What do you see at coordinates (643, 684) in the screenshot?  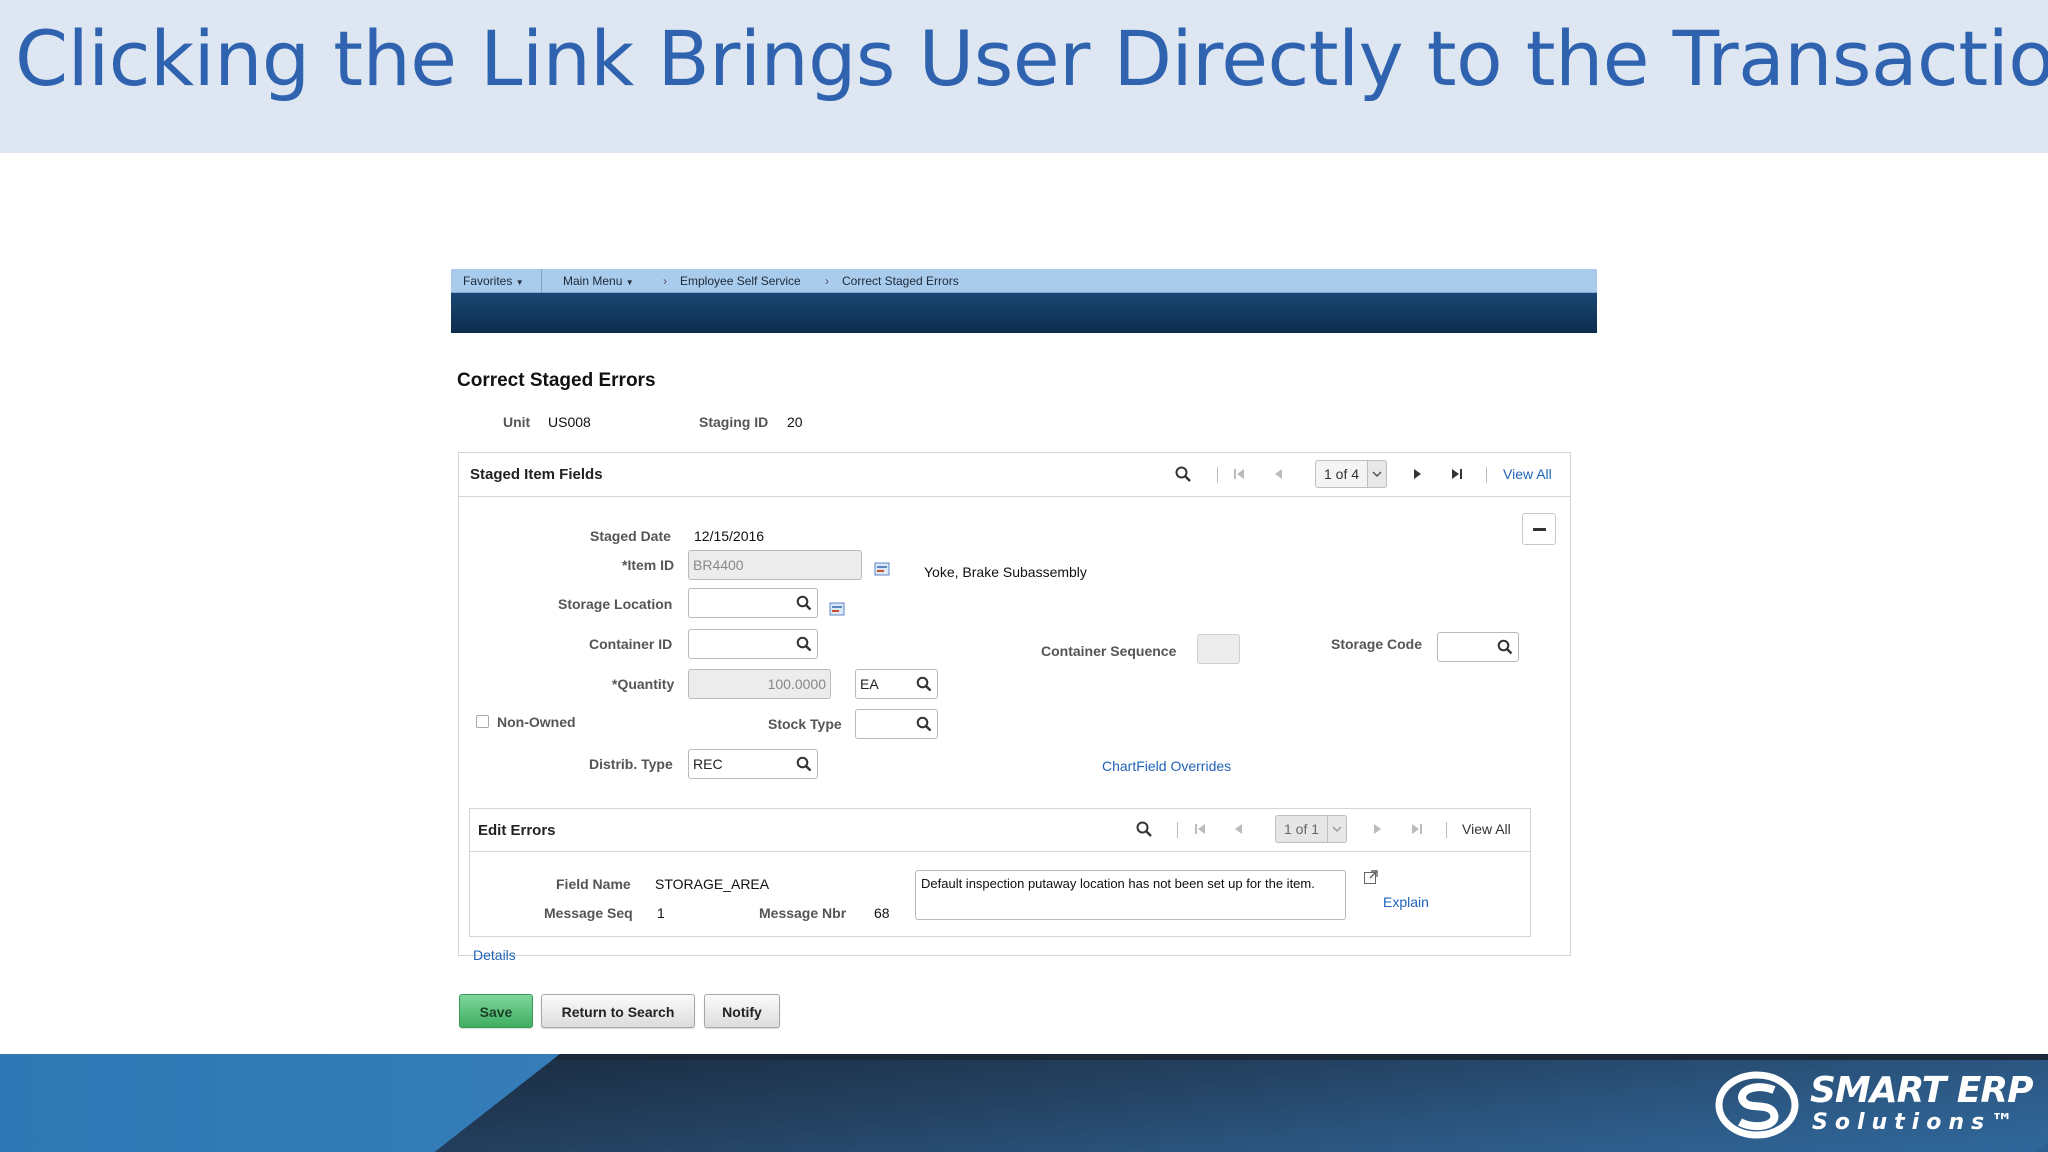 I see `quantity-label: *Quantity` at bounding box center [643, 684].